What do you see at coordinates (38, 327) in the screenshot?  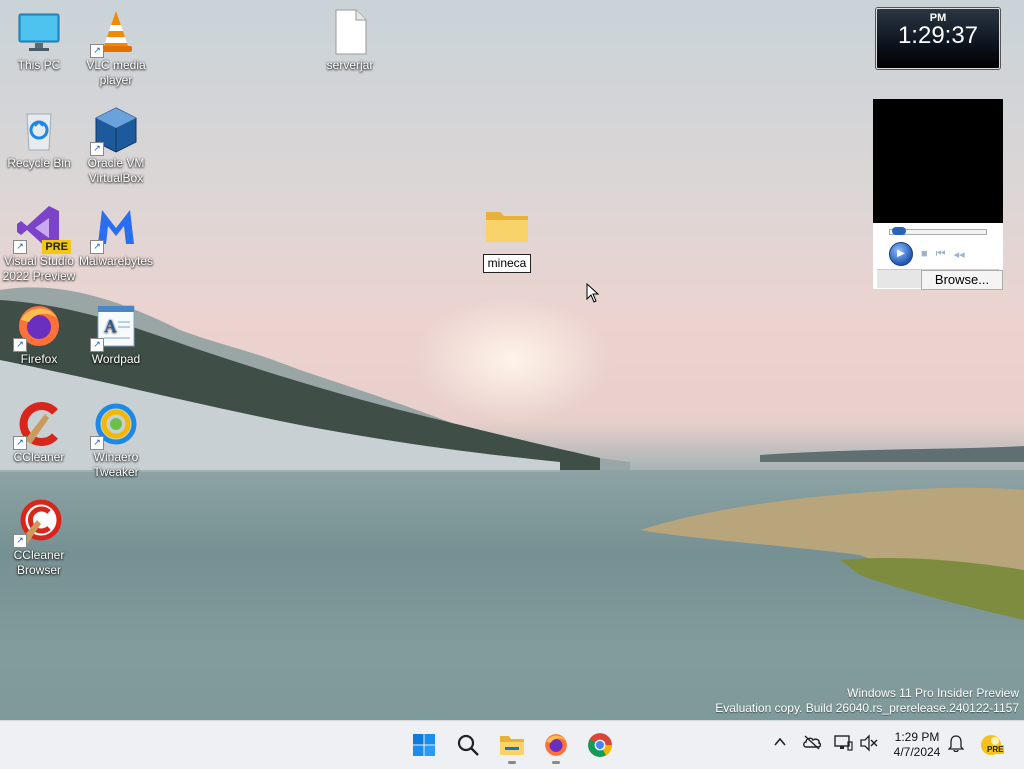 I see `firefox-icon: ↗` at bounding box center [38, 327].